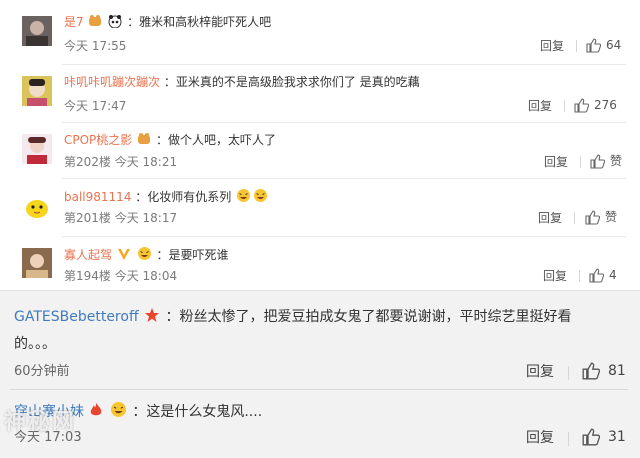 Image resolution: width=640 pixels, height=458 pixels. What do you see at coordinates (124, 256) in the screenshot?
I see `v-badge-icon` at bounding box center [124, 256].